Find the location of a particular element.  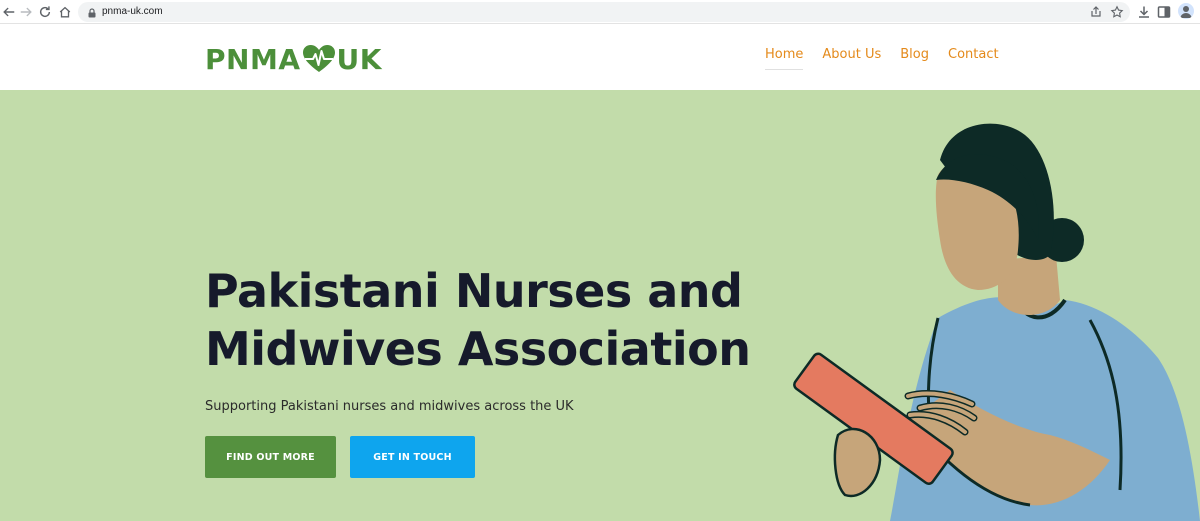

browser-toolbar: pnma-uk.com is located at coordinates (600, 12).